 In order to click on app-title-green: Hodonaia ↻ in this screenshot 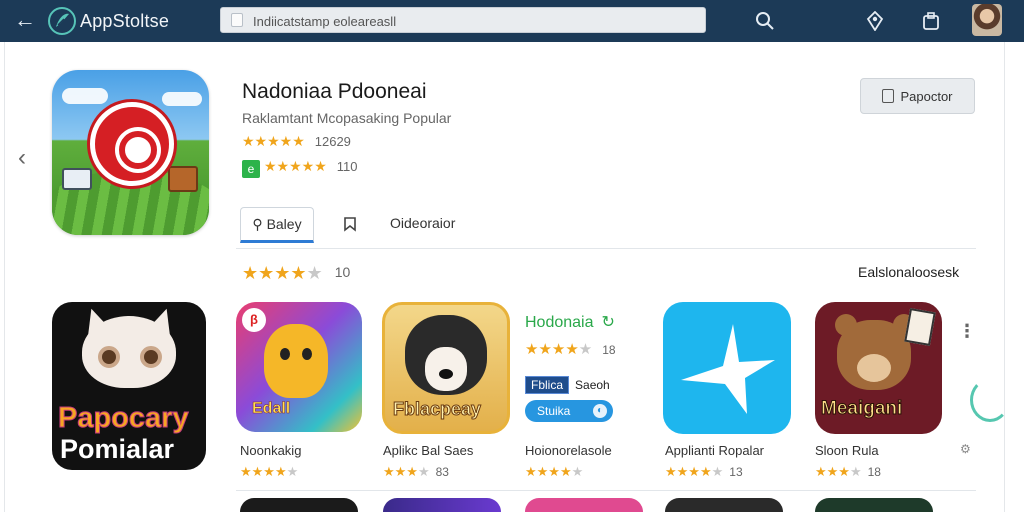, I will do `click(570, 322)`.